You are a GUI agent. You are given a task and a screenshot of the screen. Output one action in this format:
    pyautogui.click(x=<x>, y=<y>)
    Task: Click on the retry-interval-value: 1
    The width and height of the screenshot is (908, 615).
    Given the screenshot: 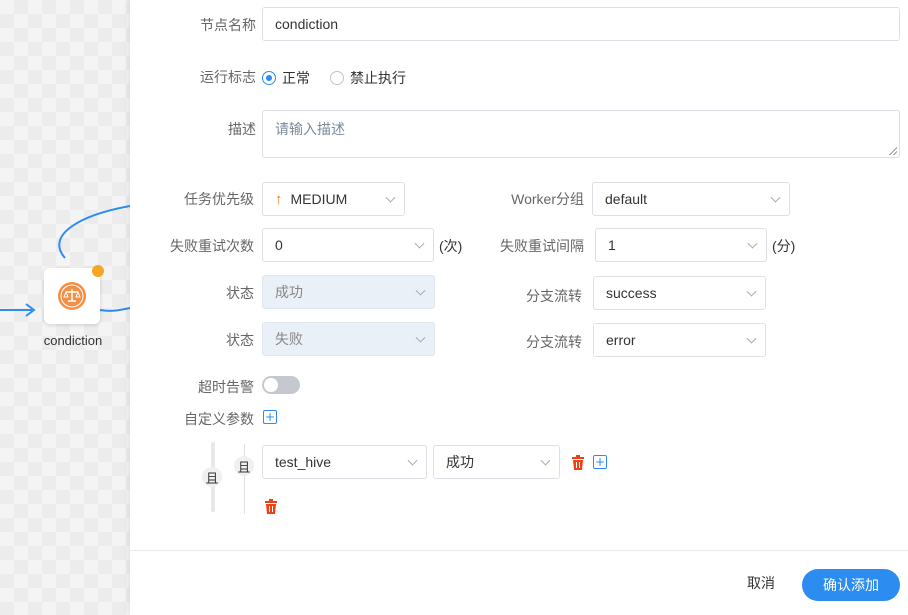 What is the action you would take?
    pyautogui.click(x=612, y=245)
    